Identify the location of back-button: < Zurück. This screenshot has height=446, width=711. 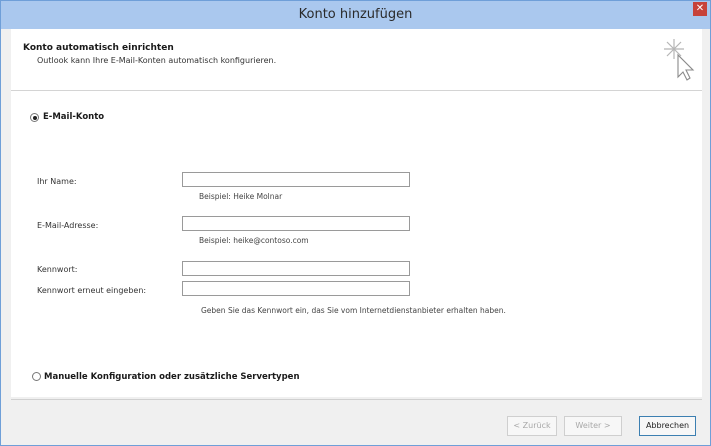
(532, 426).